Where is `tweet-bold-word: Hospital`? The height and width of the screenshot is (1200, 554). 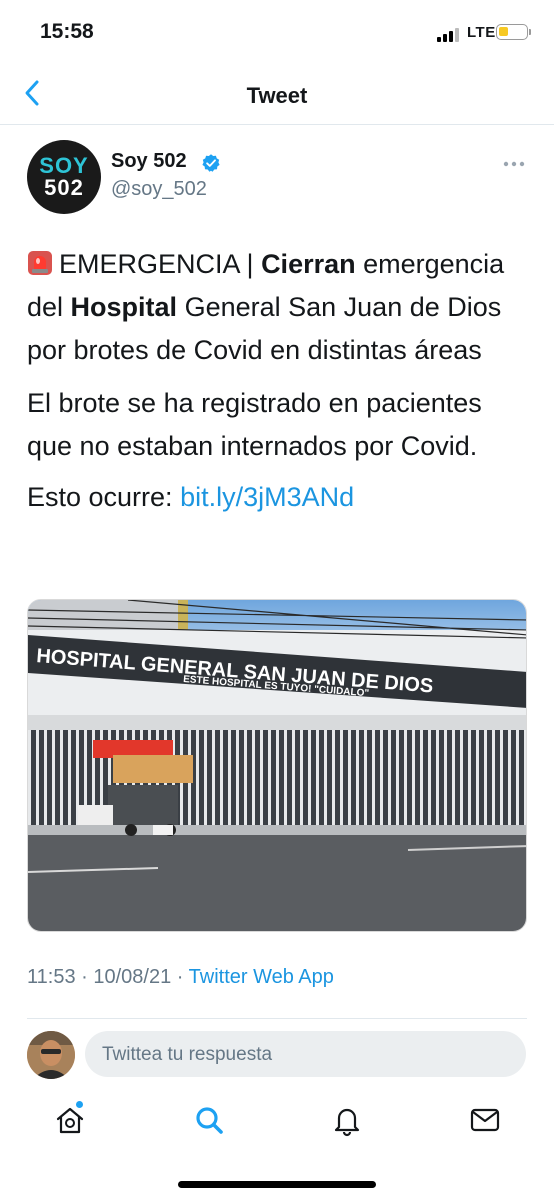
tweet-bold-word: Hospital is located at coordinates (124, 307).